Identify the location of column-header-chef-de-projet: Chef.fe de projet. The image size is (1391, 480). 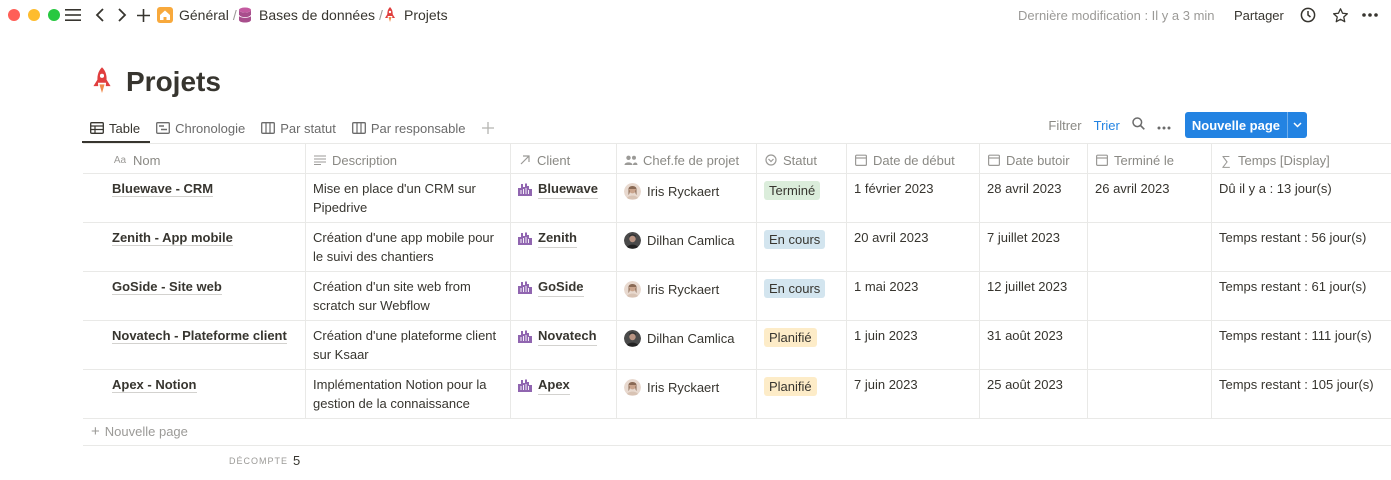
(686, 158).